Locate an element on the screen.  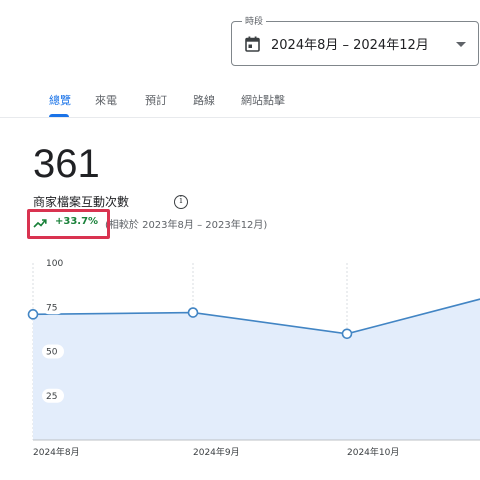
x-tick-label: 2024年10月 is located at coordinates (373, 452).